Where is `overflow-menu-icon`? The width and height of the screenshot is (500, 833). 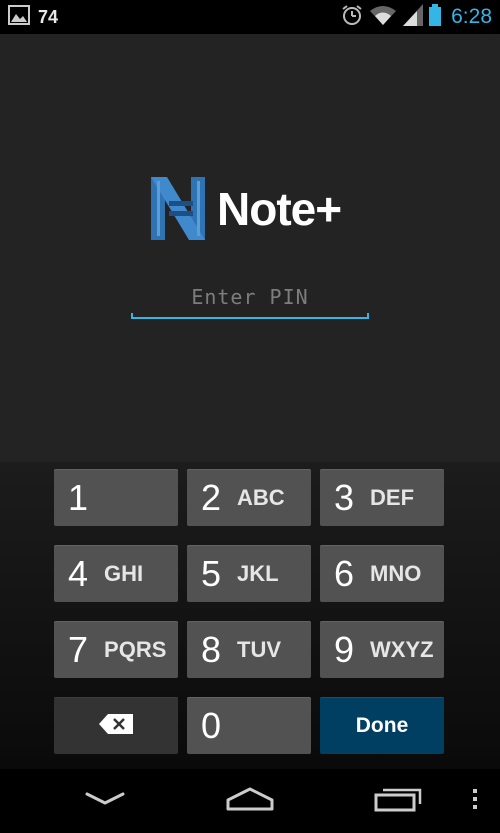
overflow-menu-icon is located at coordinates (475, 801).